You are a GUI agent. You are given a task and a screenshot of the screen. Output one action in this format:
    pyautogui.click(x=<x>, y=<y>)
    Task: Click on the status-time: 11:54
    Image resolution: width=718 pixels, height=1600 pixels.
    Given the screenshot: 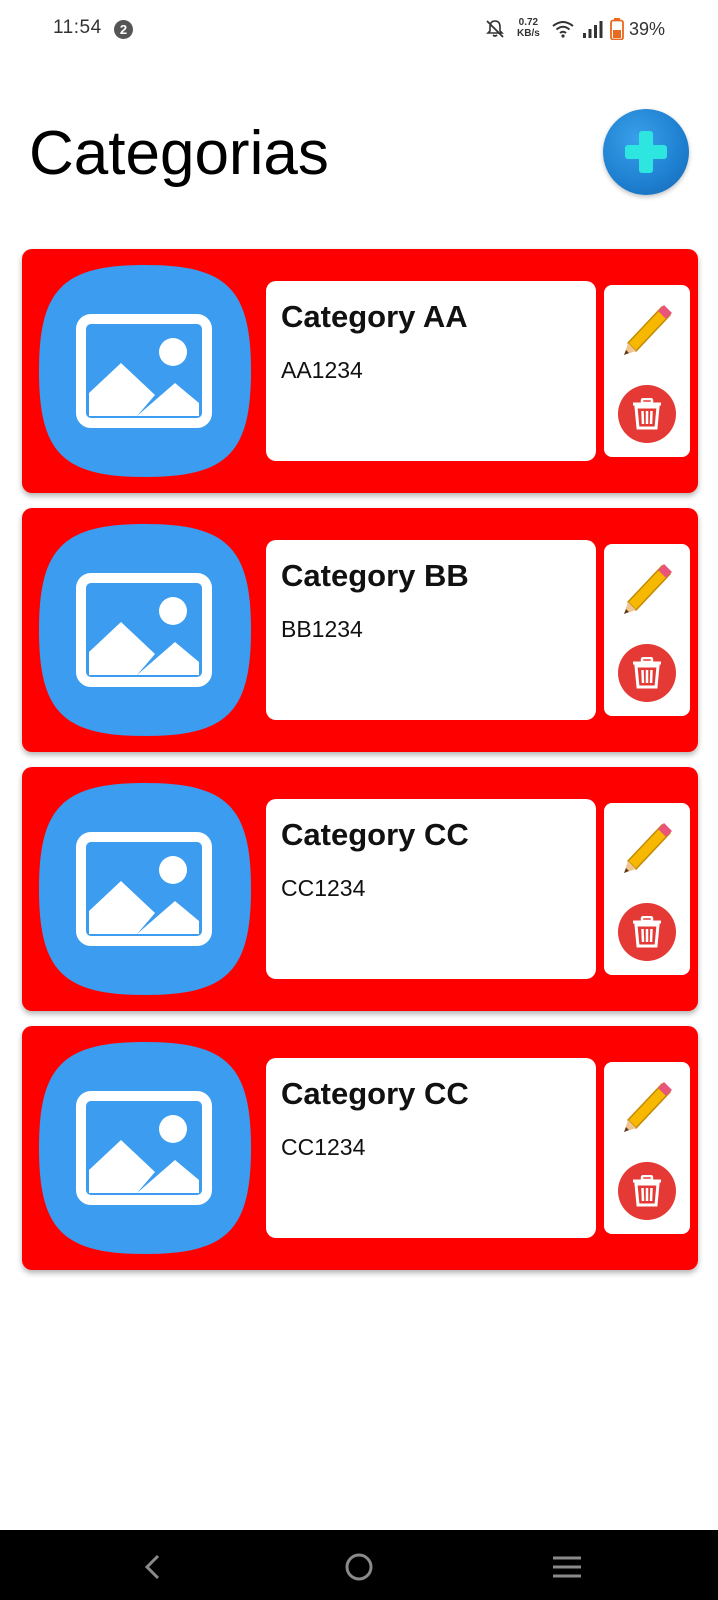 What is the action you would take?
    pyautogui.click(x=77, y=27)
    